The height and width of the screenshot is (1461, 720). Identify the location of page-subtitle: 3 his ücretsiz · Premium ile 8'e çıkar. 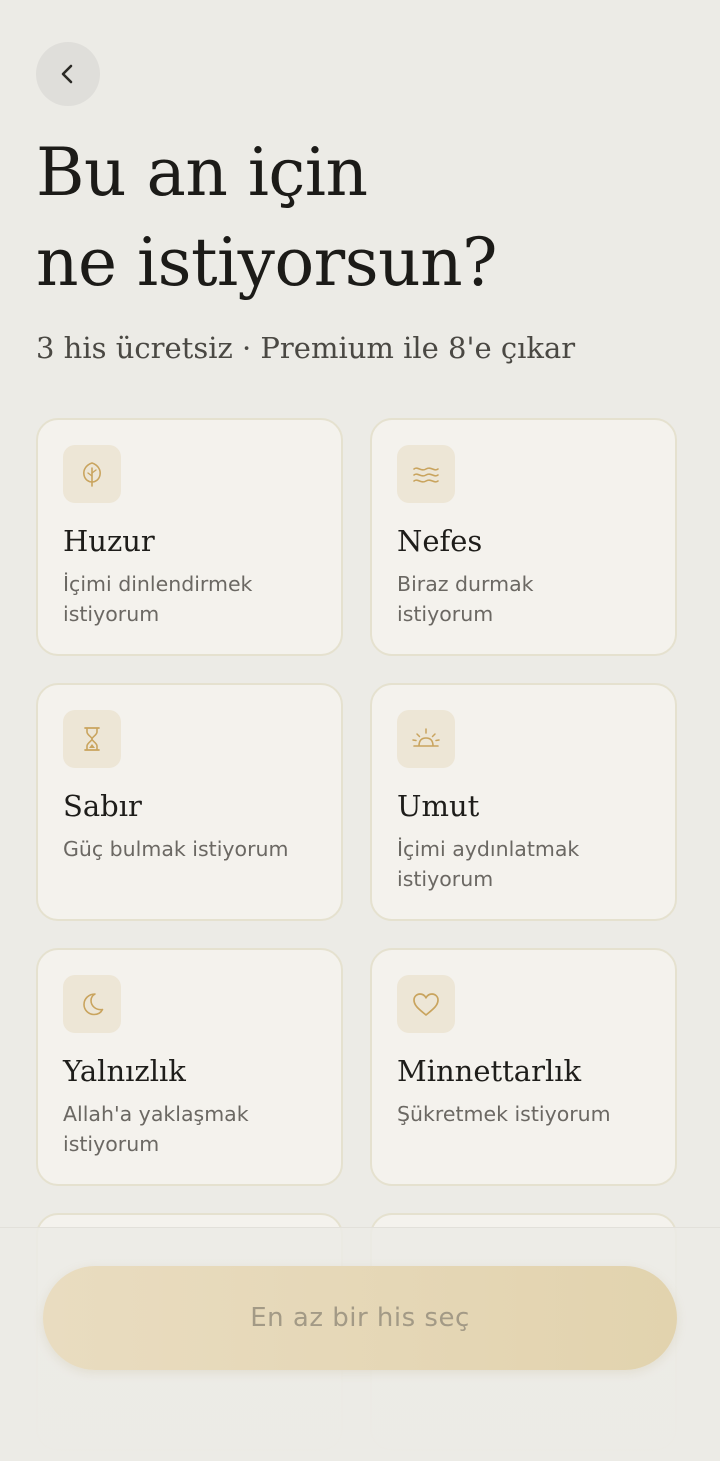
(306, 348).